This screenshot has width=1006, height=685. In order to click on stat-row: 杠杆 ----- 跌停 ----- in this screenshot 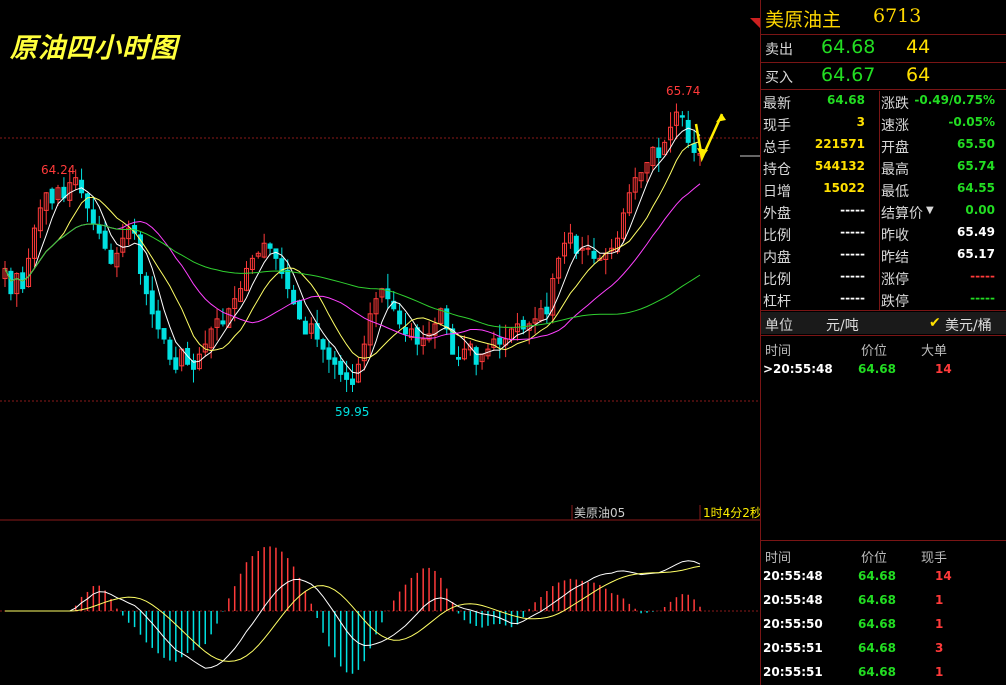, I will do `click(883, 300)`.